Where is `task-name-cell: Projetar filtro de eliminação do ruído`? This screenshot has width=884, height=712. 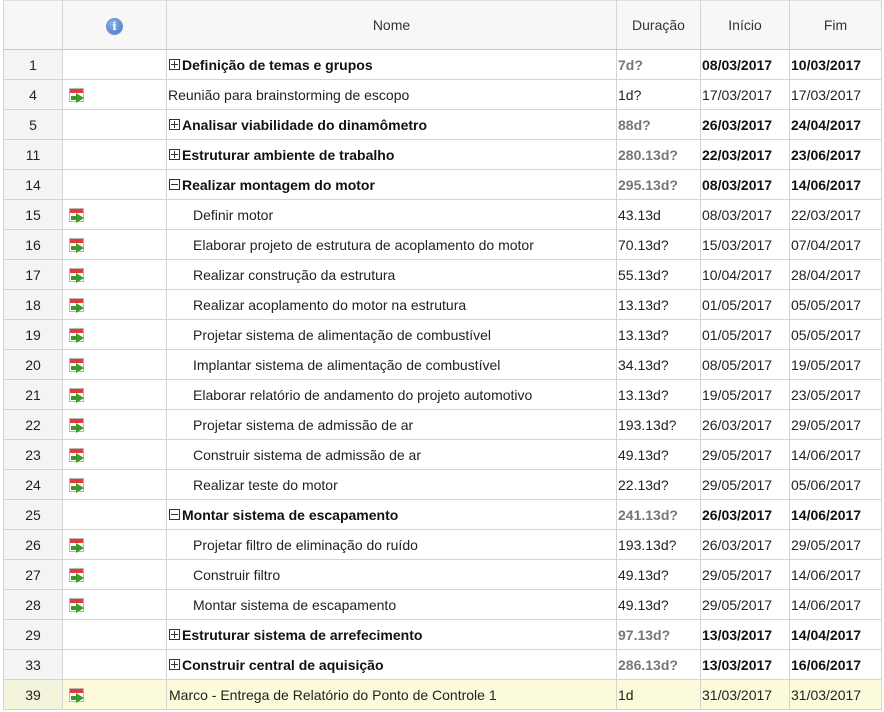 task-name-cell: Projetar filtro de eliminação do ruído is located at coordinates (391, 544).